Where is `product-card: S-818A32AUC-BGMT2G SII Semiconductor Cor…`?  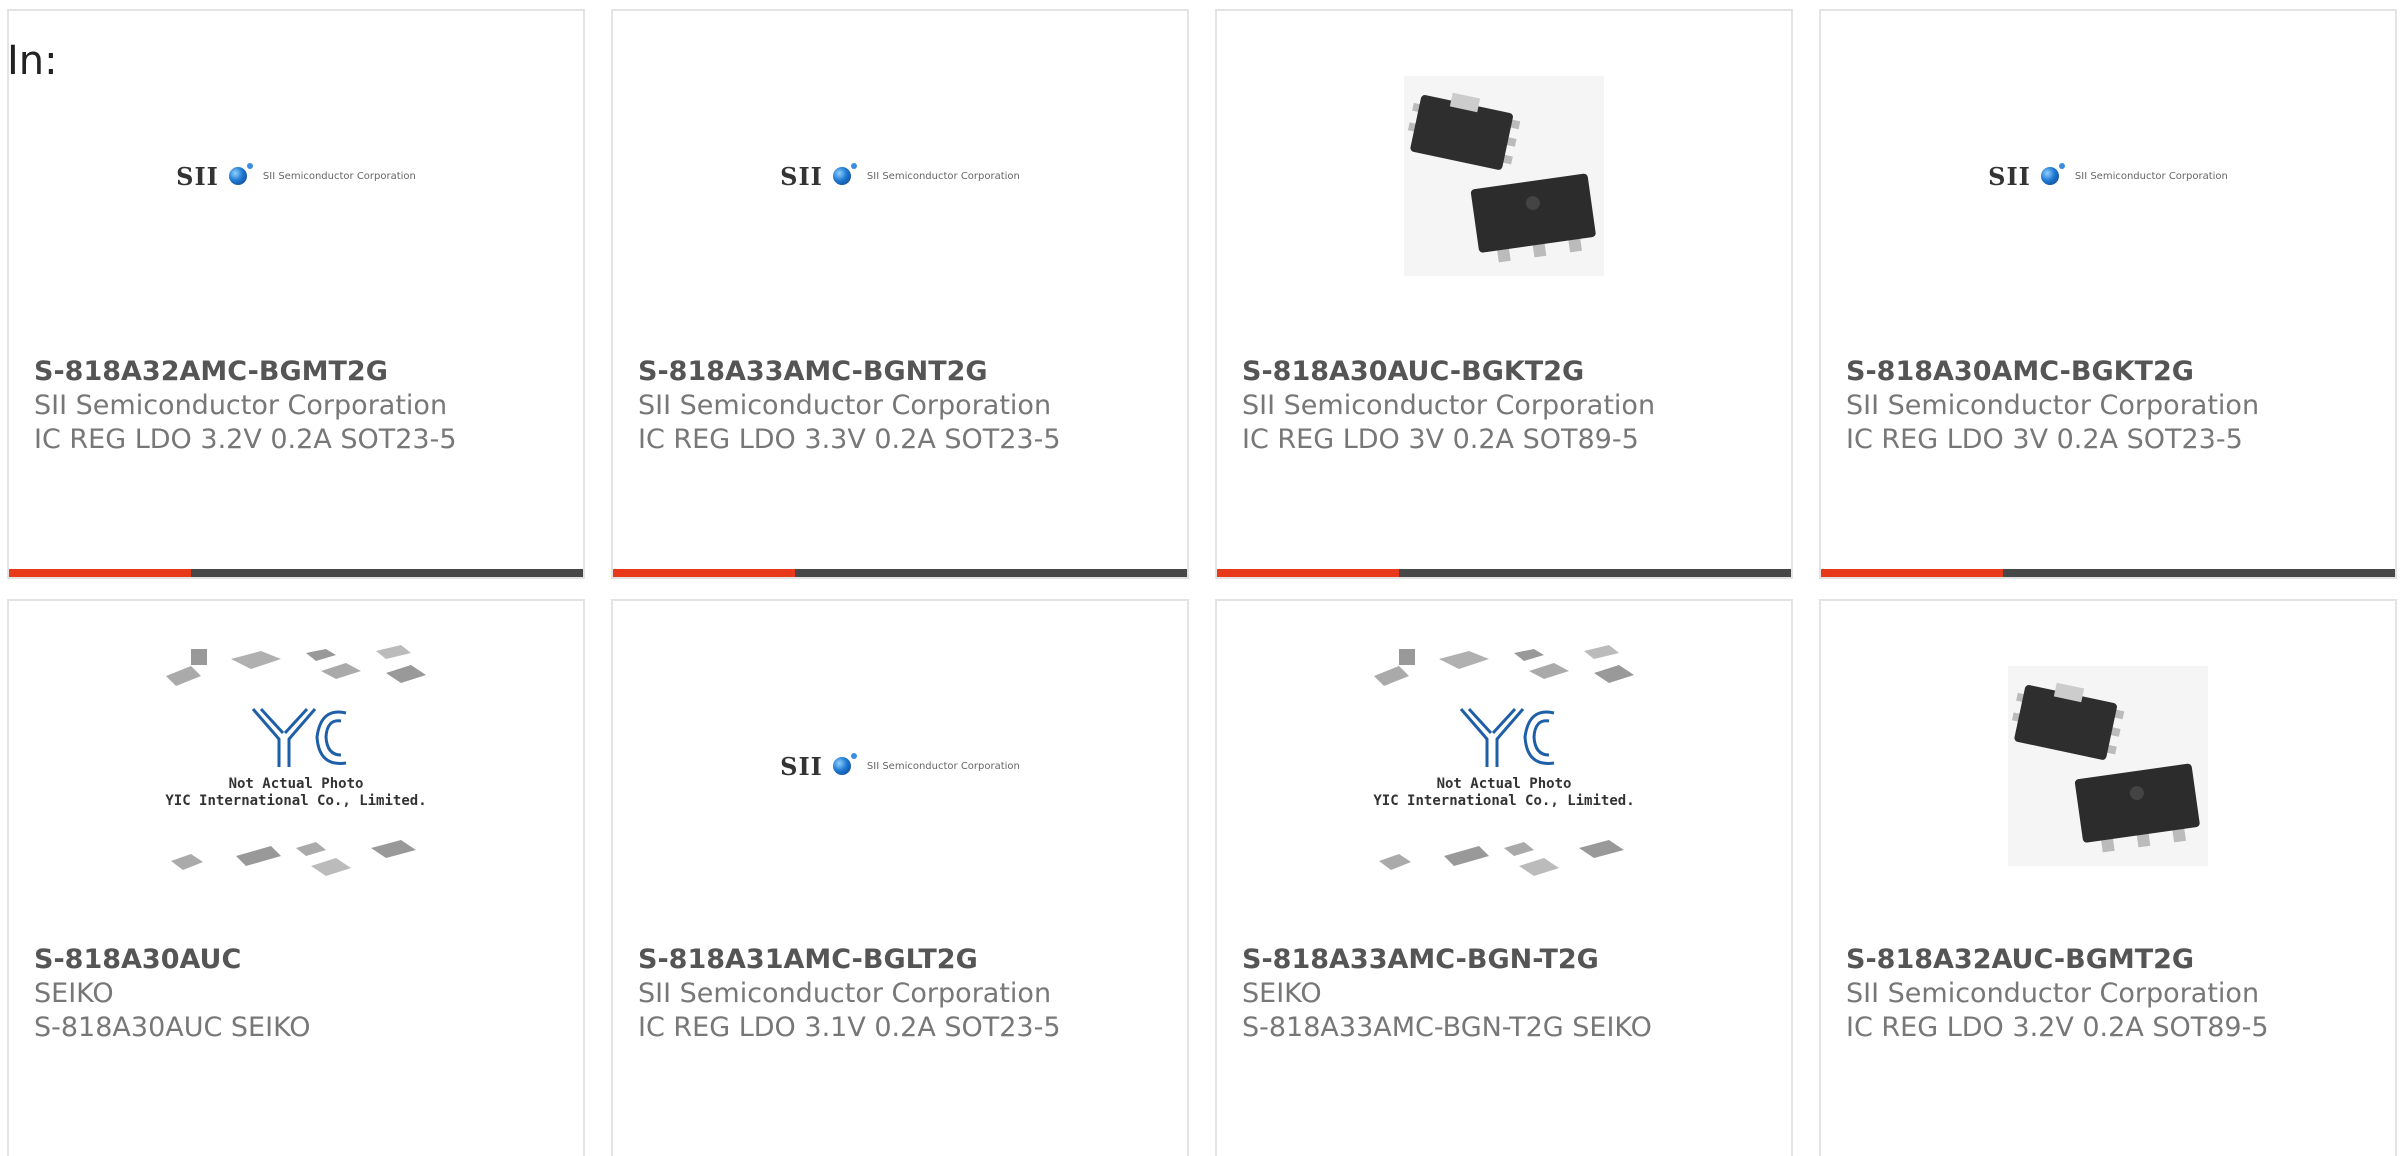 product-card: S-818A32AUC-BGMT2G SII Semiconductor Cor… is located at coordinates (2108, 877).